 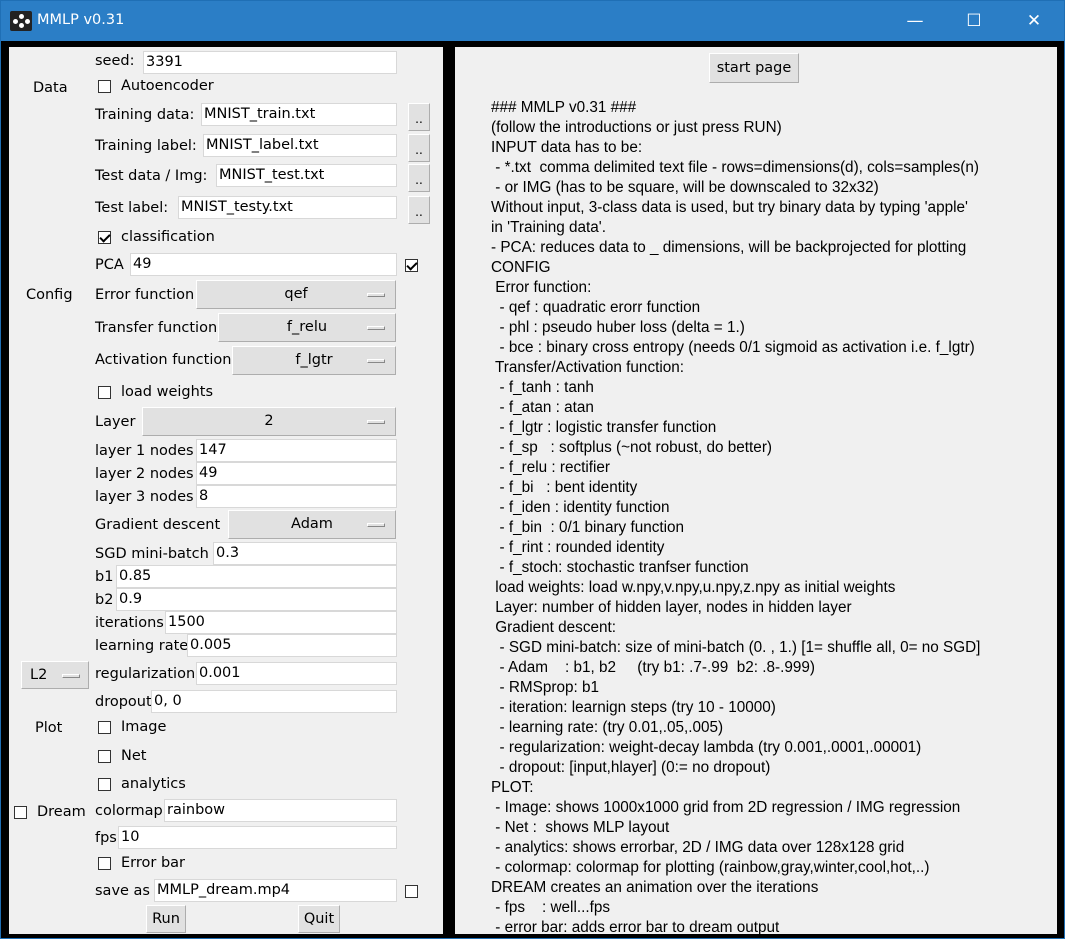 I want to click on b2-label: b2, so click(x=104, y=600).